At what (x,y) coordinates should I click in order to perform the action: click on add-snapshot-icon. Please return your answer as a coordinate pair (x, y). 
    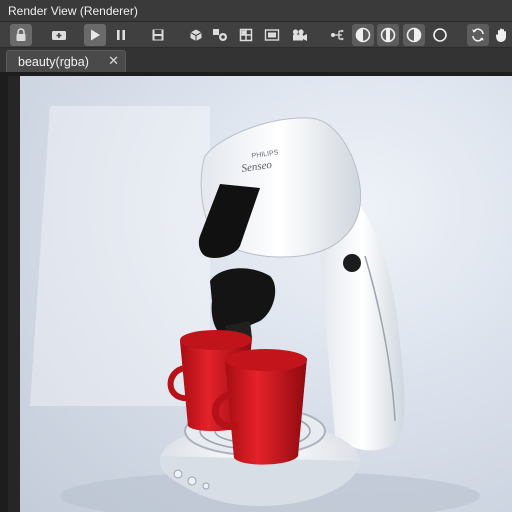
    Looking at the image, I should click on (59, 35).